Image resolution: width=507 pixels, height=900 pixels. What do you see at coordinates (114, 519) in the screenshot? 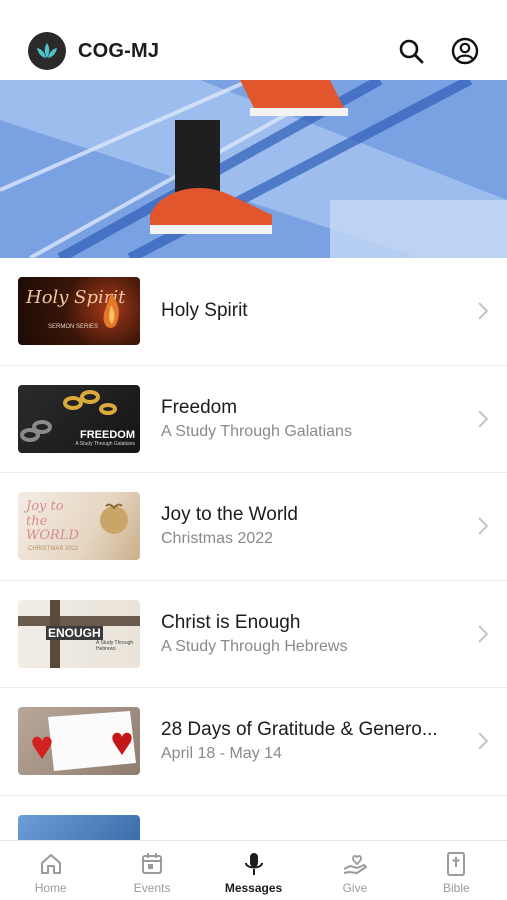
I see `gift-ornament-icon` at bounding box center [114, 519].